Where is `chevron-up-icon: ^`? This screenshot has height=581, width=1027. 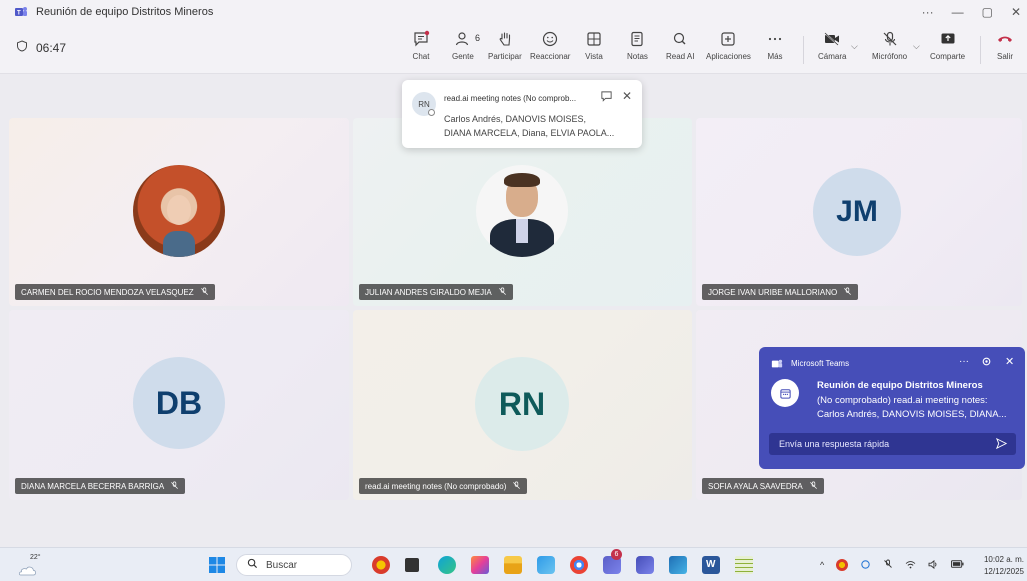
chevron-up-icon: ^ is located at coordinates (822, 565).